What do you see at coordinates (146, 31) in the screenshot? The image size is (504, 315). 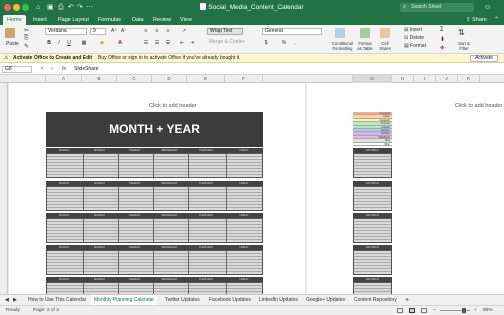 I see `align-top-icon: ≡` at bounding box center [146, 31].